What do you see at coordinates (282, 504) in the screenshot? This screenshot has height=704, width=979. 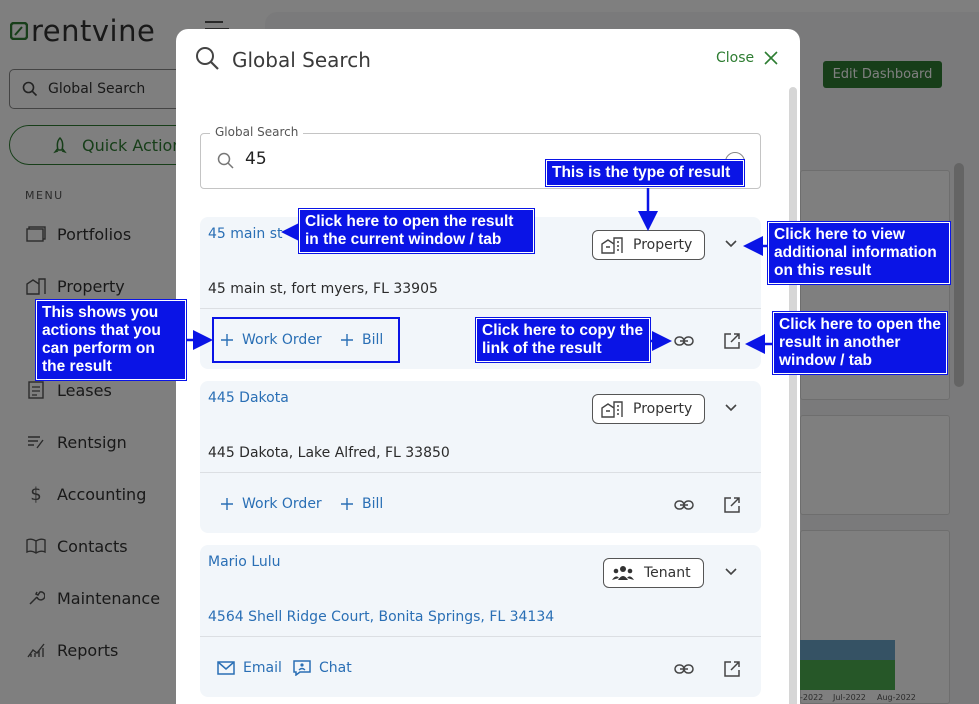 I see `action-label: Work Order` at bounding box center [282, 504].